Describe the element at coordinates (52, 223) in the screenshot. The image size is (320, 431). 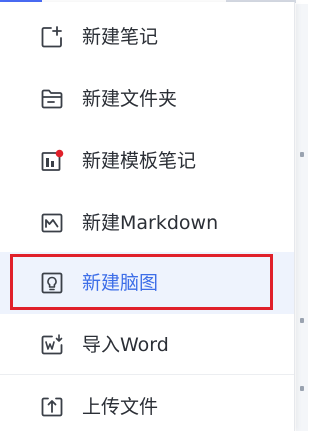
I see `markdown-icon` at that location.